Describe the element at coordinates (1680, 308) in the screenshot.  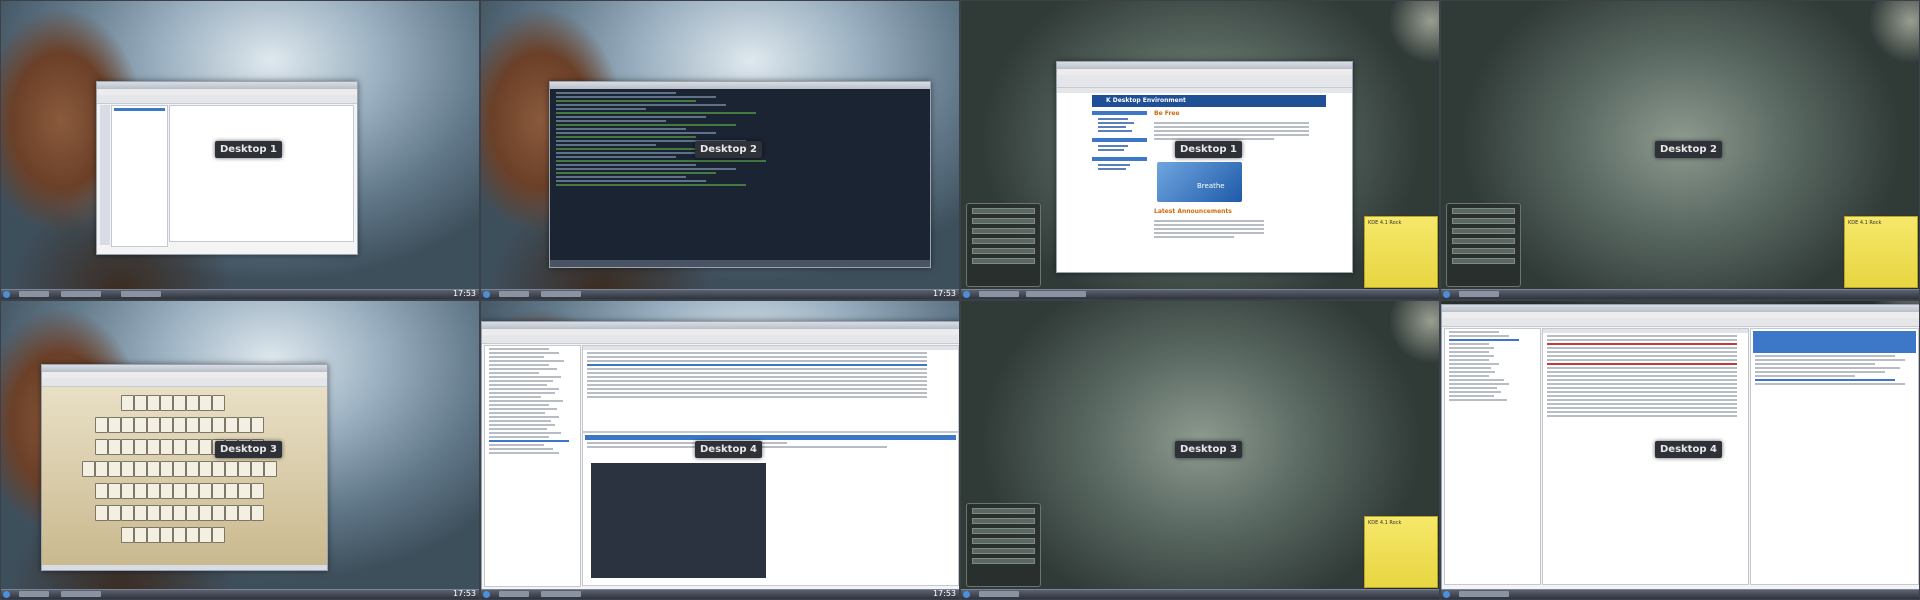
I see `kmail-titlebar` at that location.